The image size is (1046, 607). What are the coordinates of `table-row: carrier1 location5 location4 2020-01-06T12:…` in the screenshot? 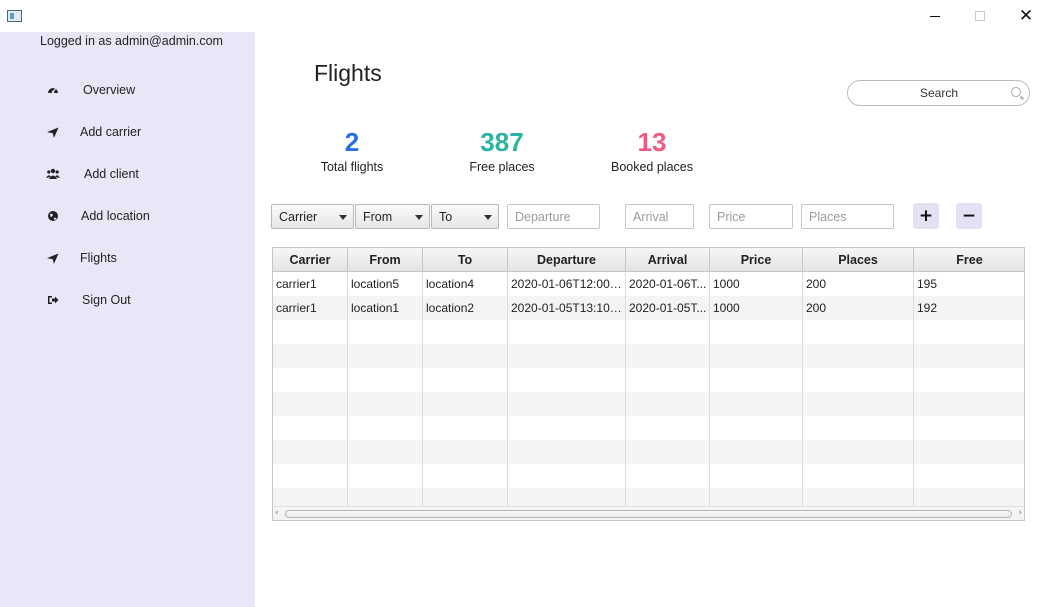 It's located at (648, 284).